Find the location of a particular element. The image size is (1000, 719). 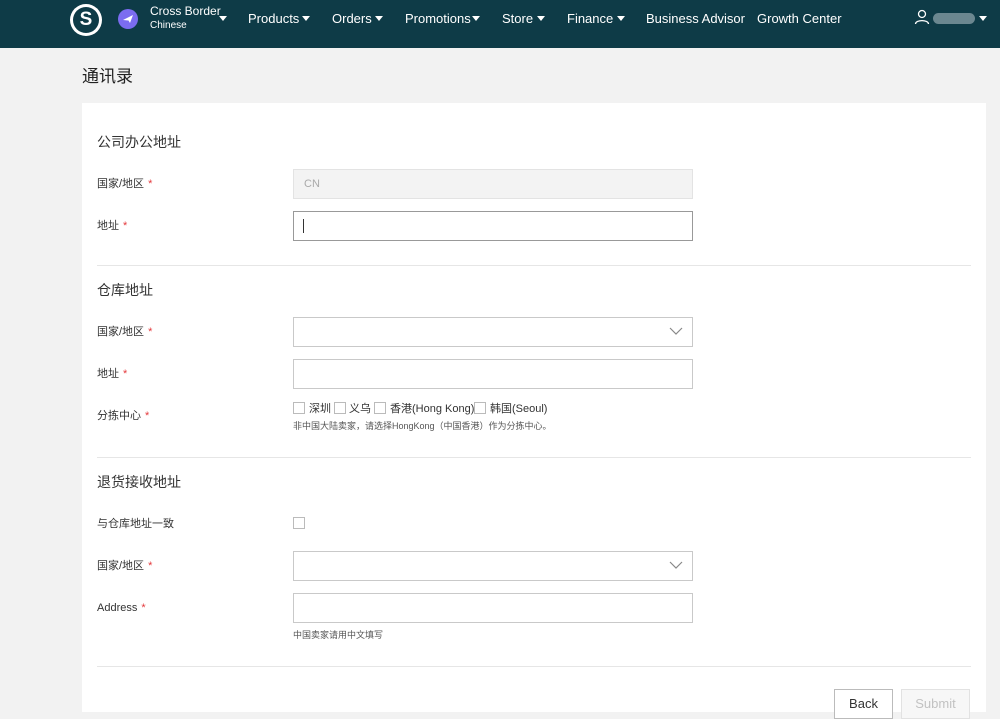

sorting-option-shenzhen-checkbox is located at coordinates (299, 408).